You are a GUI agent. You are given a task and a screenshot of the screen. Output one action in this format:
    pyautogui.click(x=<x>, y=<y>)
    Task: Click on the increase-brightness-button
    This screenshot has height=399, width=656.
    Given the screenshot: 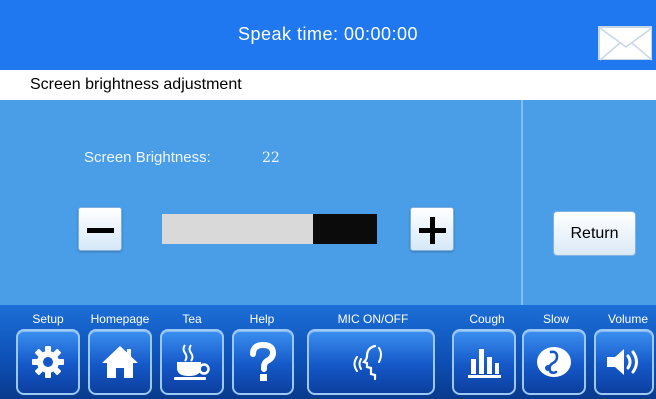 What is the action you would take?
    pyautogui.click(x=432, y=229)
    